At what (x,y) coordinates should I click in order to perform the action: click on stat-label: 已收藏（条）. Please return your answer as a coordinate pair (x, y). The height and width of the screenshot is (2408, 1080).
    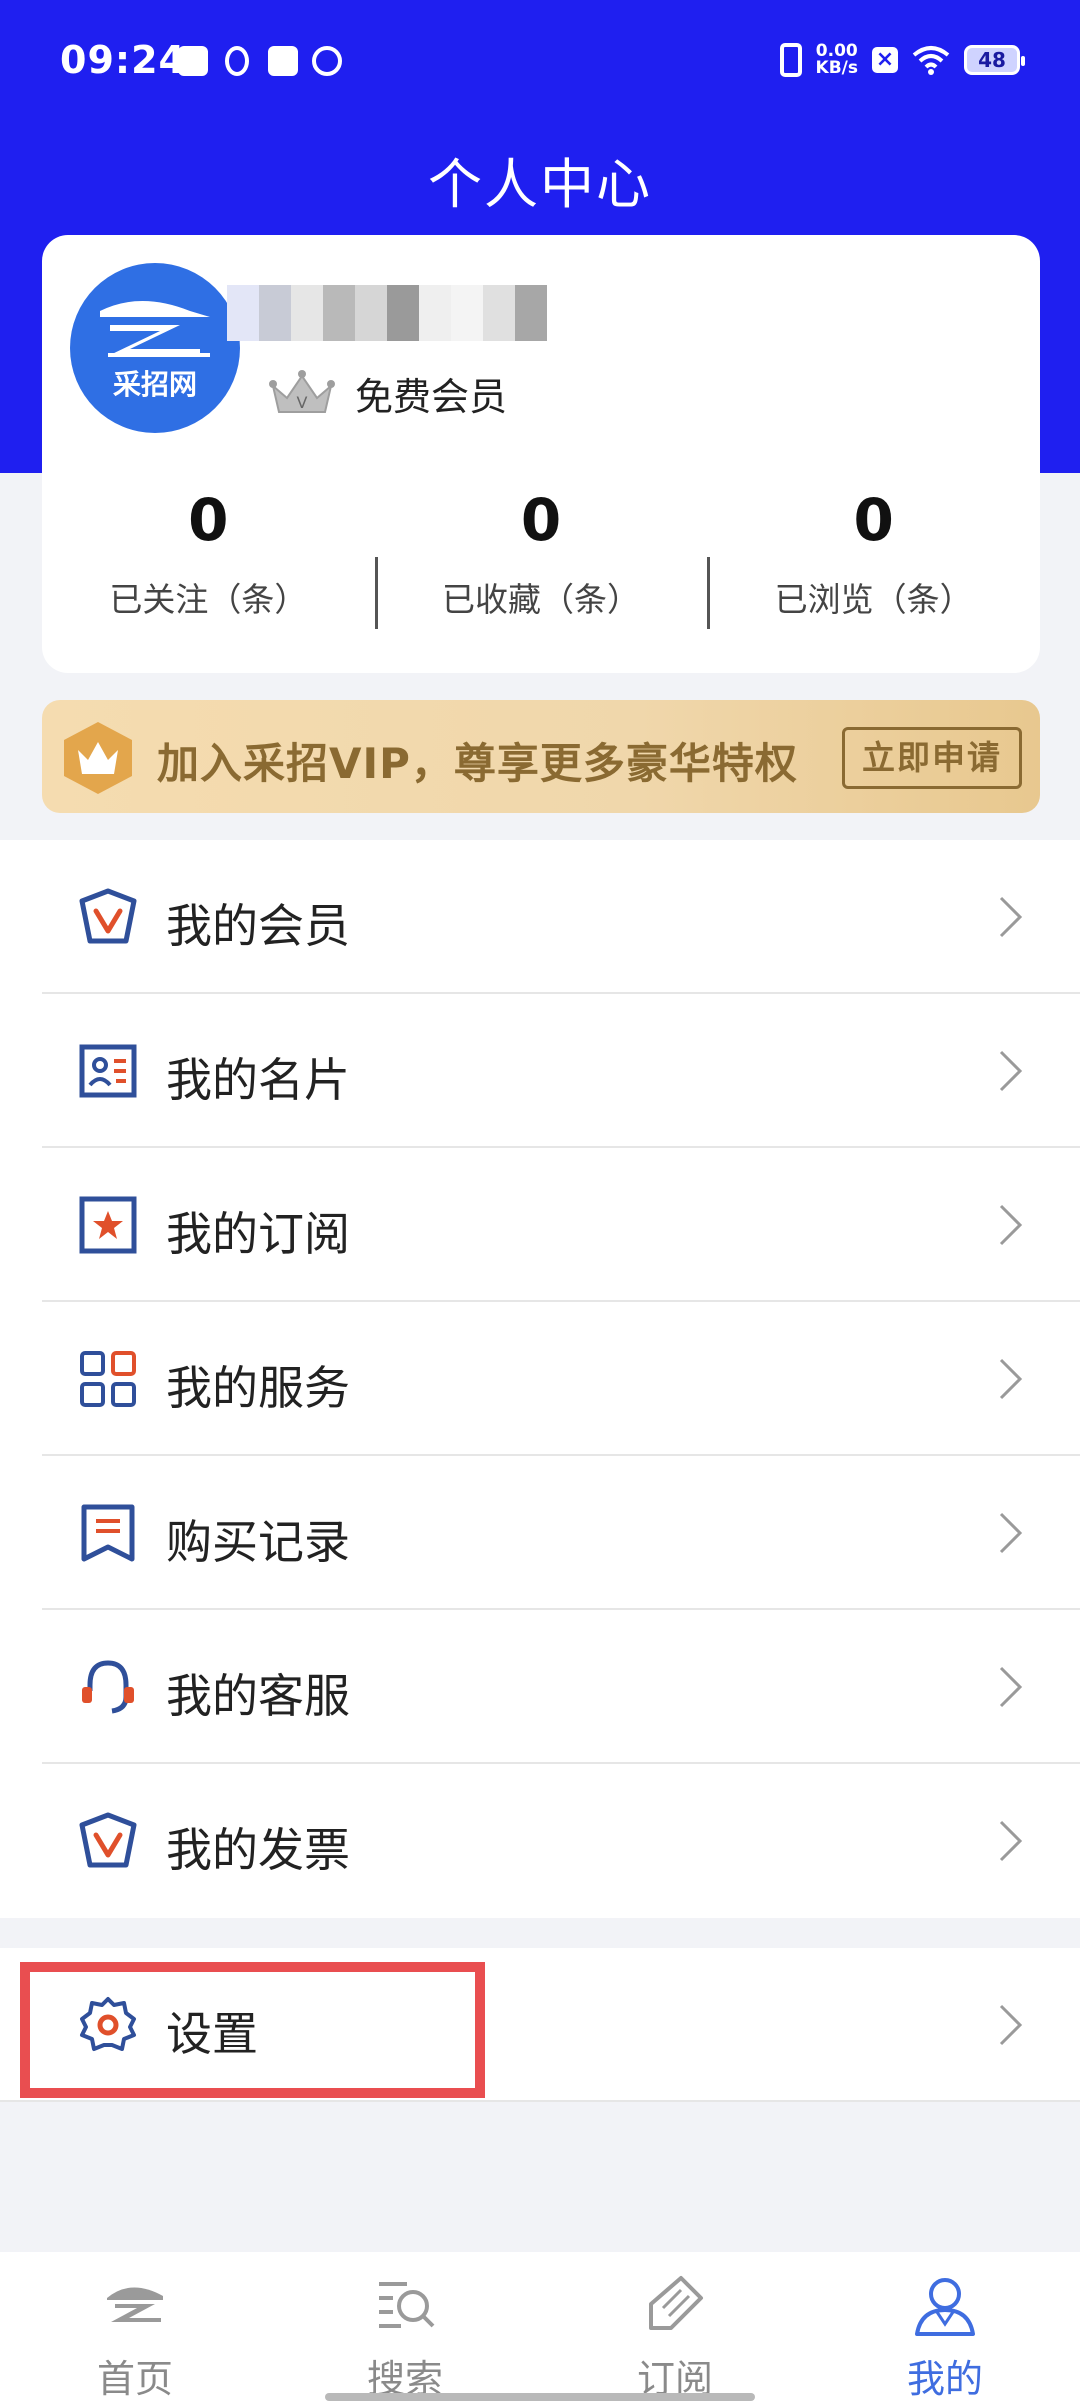
    Looking at the image, I should click on (541, 599).